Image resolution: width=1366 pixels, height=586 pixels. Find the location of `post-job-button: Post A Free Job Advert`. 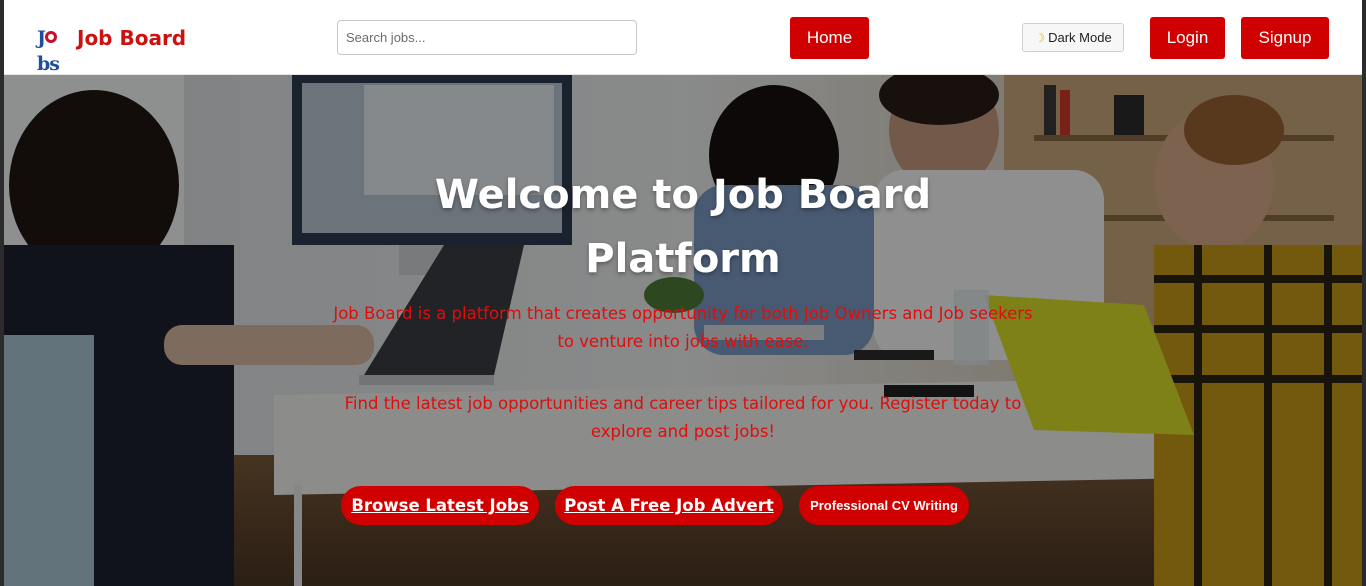

post-job-button: Post A Free Job Advert is located at coordinates (669, 505).